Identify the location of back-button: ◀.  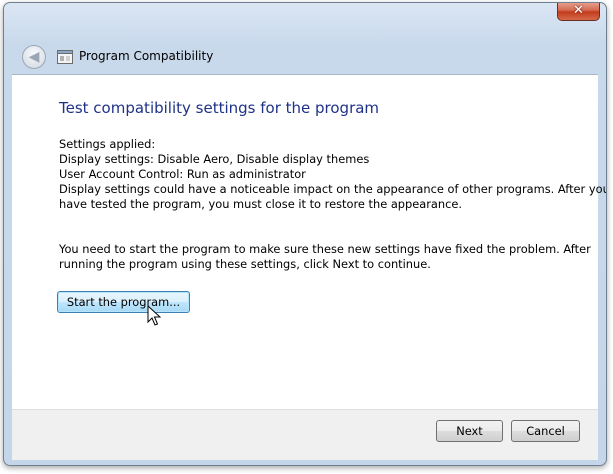
(34, 57).